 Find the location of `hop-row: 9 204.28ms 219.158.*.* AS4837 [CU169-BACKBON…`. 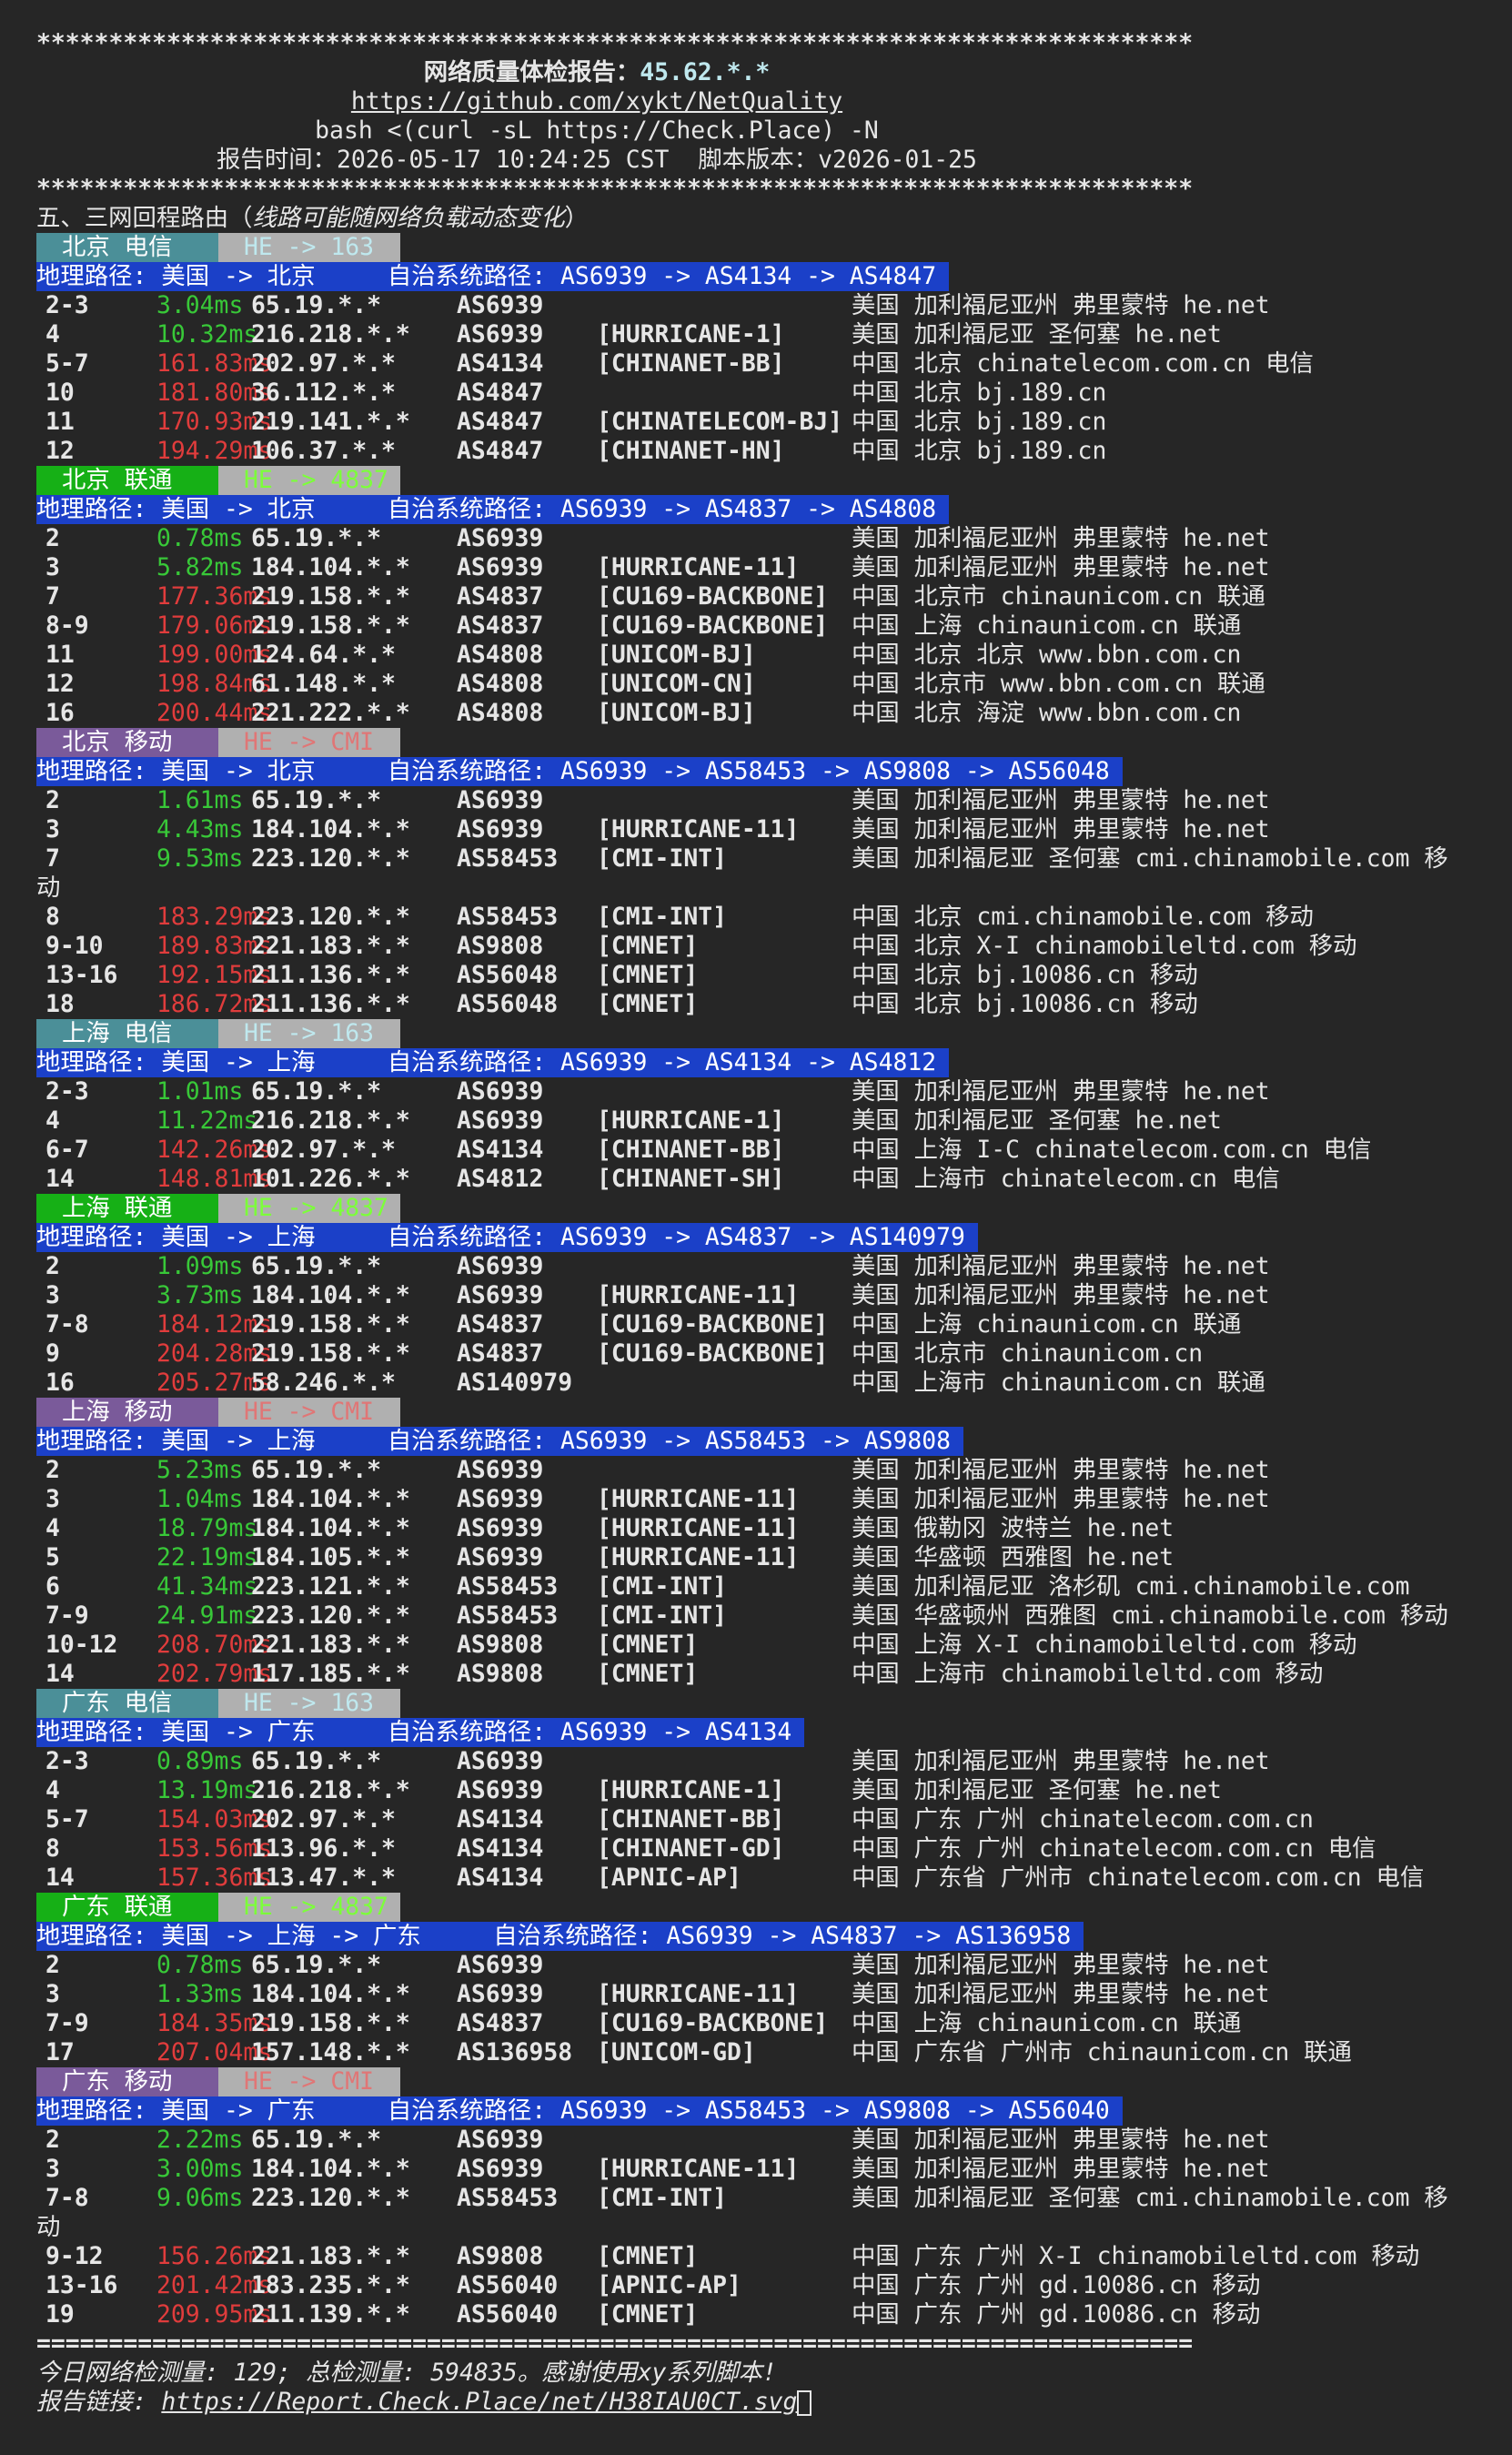

hop-row: 9 204.28ms 219.158.*.* AS4837 [CU169-BACKBON… is located at coordinates (764, 1354).